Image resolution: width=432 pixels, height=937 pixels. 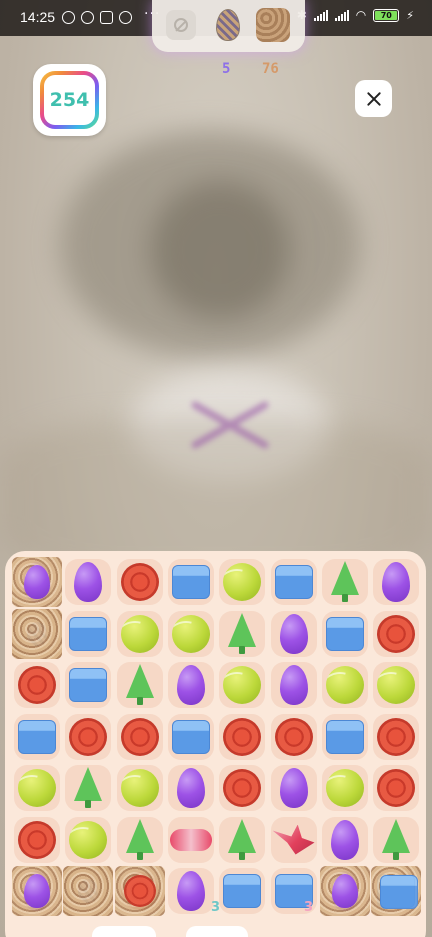 What do you see at coordinates (270, 69) in the screenshot?
I see `goal-cork-count: 76` at bounding box center [270, 69].